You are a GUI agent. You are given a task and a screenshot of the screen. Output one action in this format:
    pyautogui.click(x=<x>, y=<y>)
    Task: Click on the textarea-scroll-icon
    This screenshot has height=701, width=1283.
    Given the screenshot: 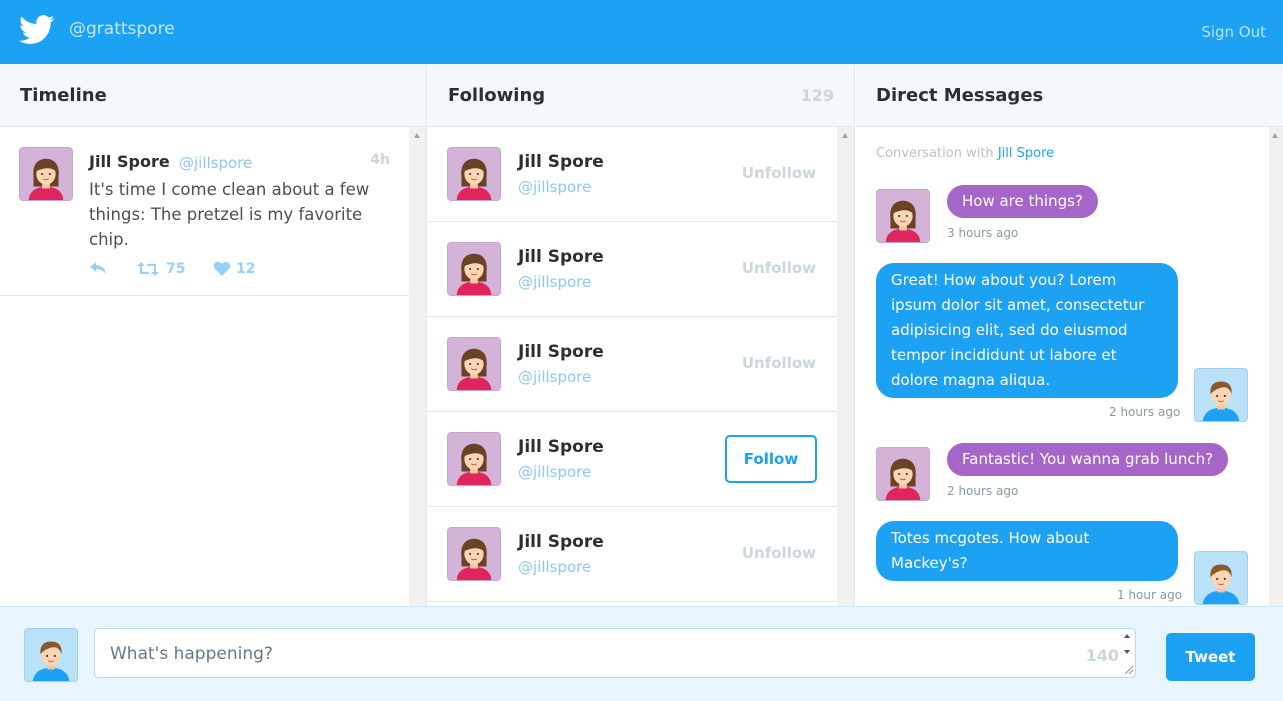 What is the action you would take?
    pyautogui.click(x=1127, y=653)
    